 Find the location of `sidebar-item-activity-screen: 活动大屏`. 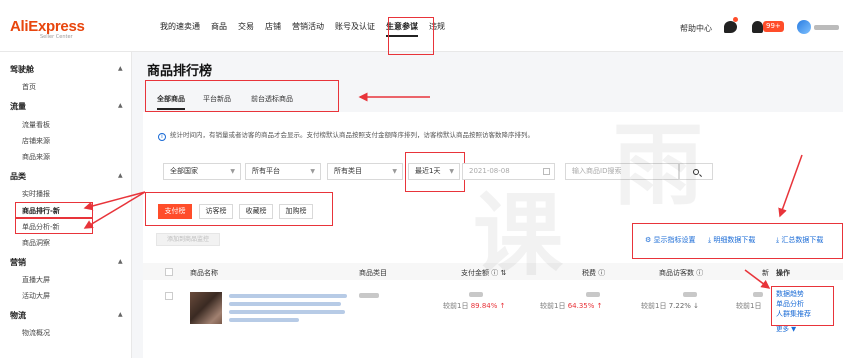

sidebar-item-activity-screen: 活动大屏 is located at coordinates (36, 296).